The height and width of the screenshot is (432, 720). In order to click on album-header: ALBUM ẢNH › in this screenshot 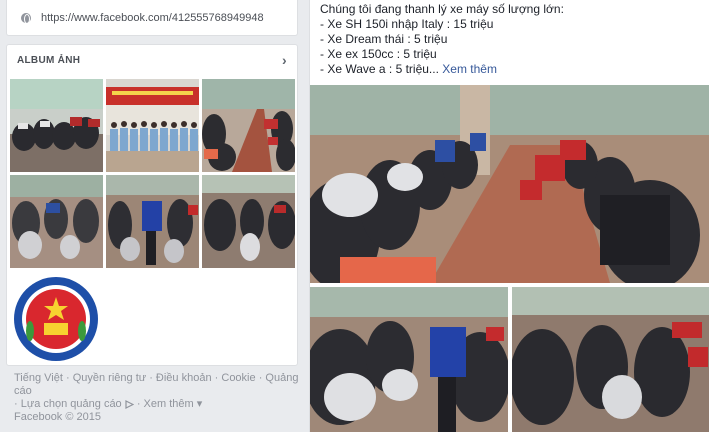, I will do `click(152, 60)`.